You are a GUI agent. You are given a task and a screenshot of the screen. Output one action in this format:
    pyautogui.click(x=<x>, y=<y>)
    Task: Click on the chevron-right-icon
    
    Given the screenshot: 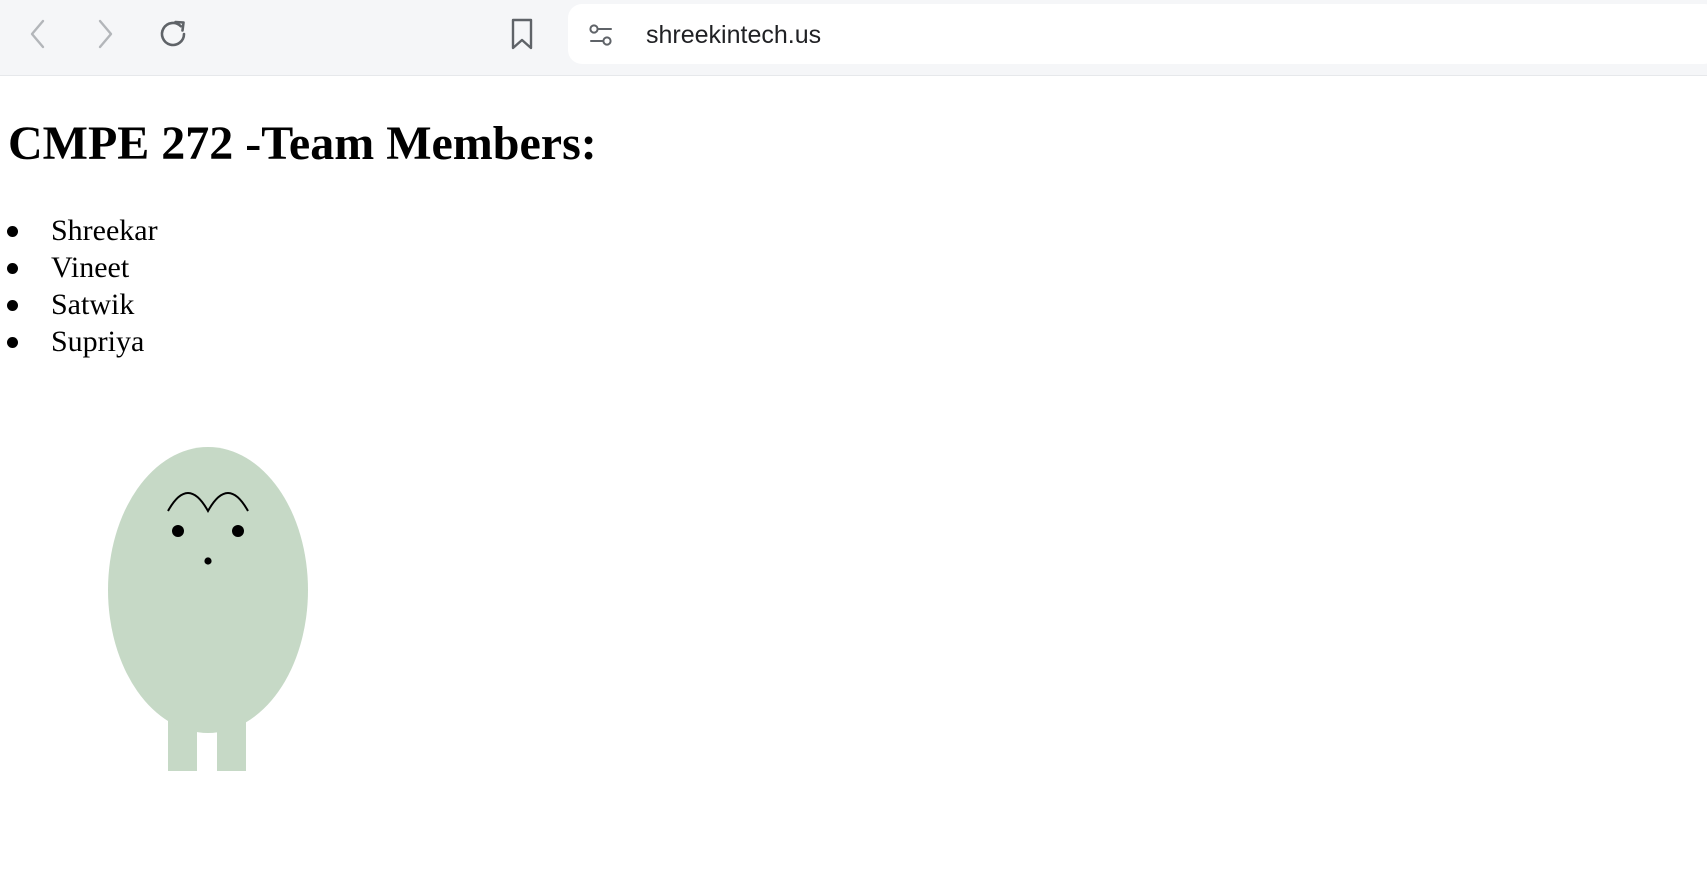 What is the action you would take?
    pyautogui.click(x=105, y=34)
    